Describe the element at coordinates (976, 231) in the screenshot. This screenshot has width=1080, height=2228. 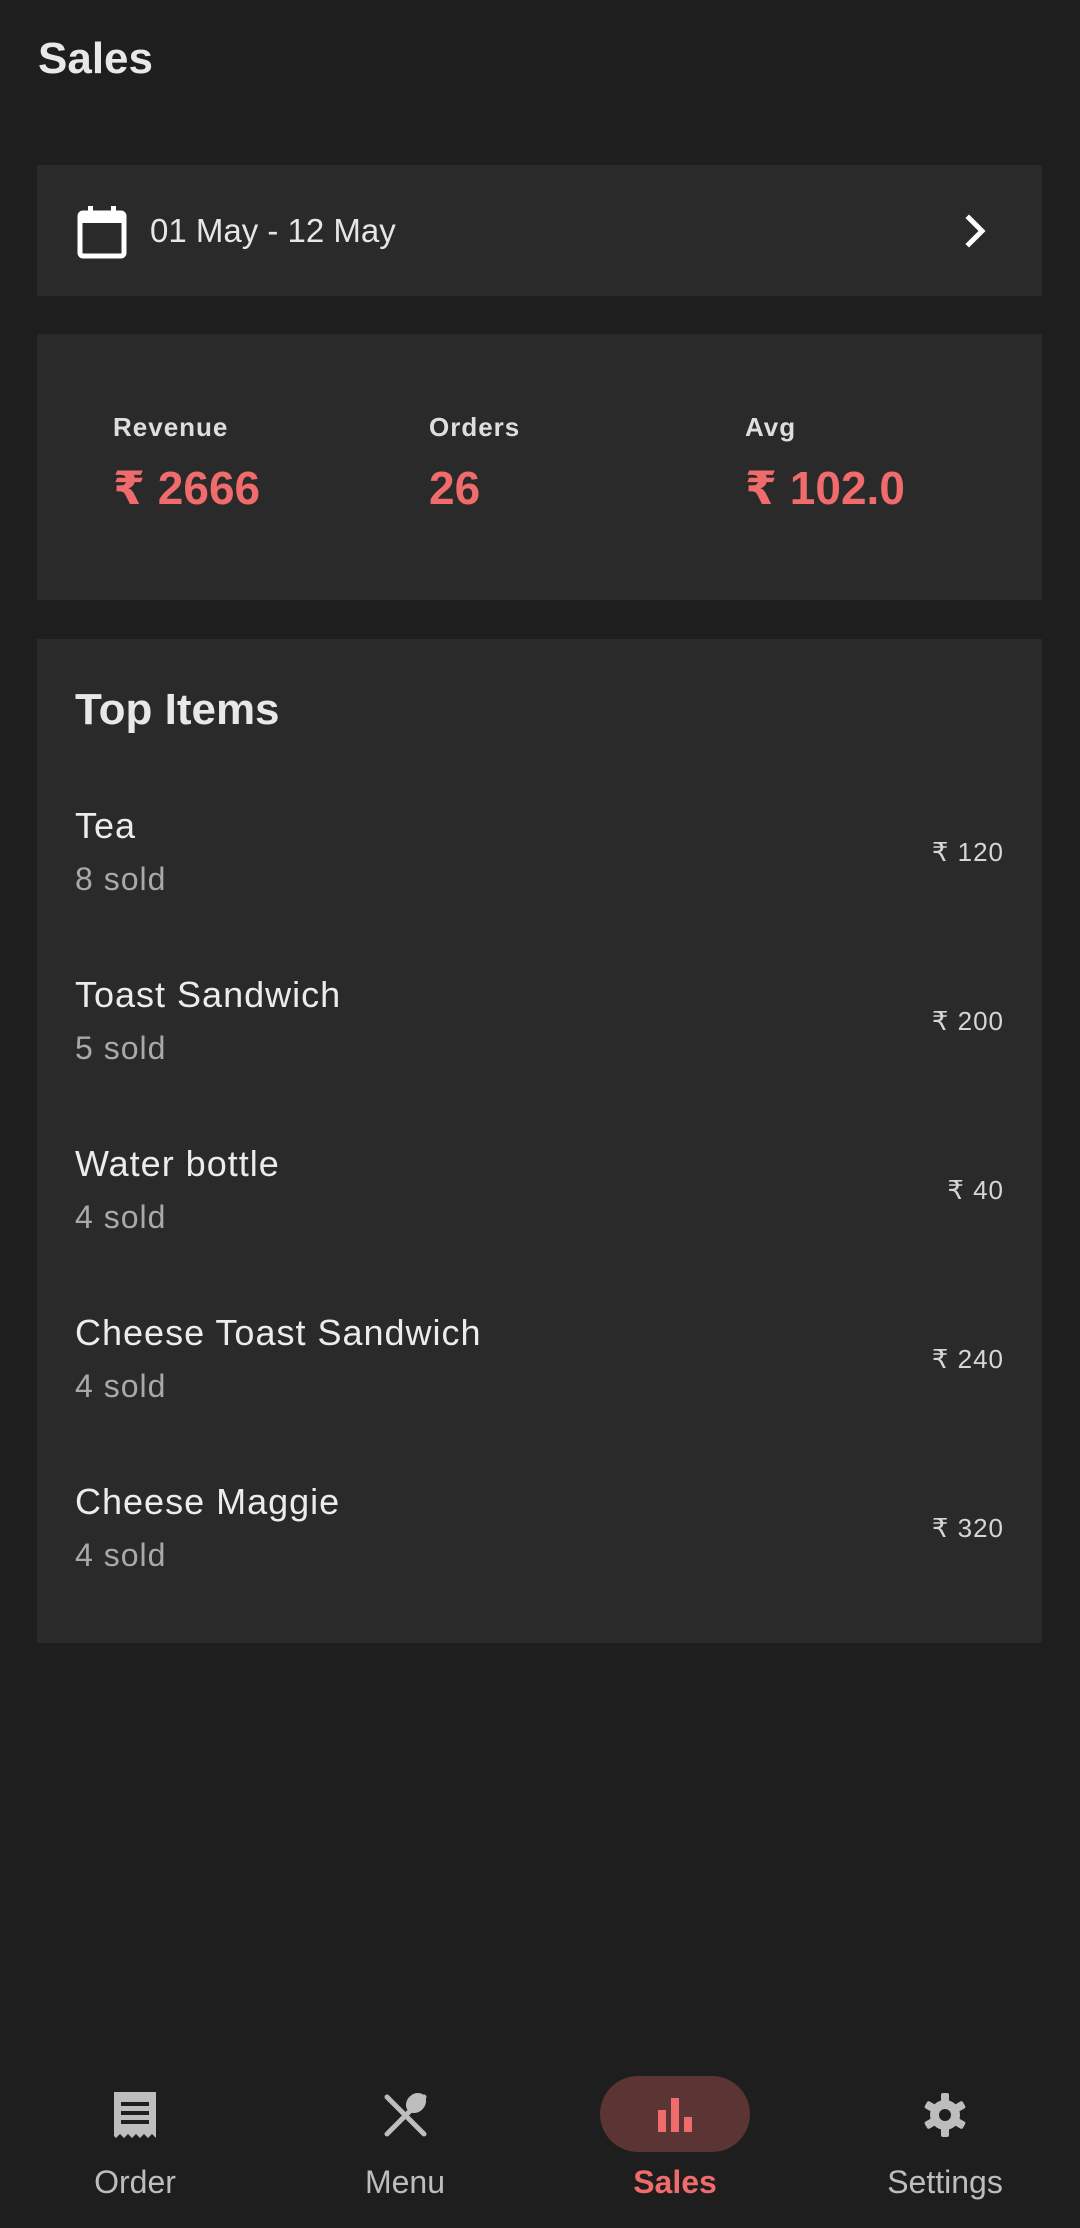
I see `chevron-right-icon` at that location.